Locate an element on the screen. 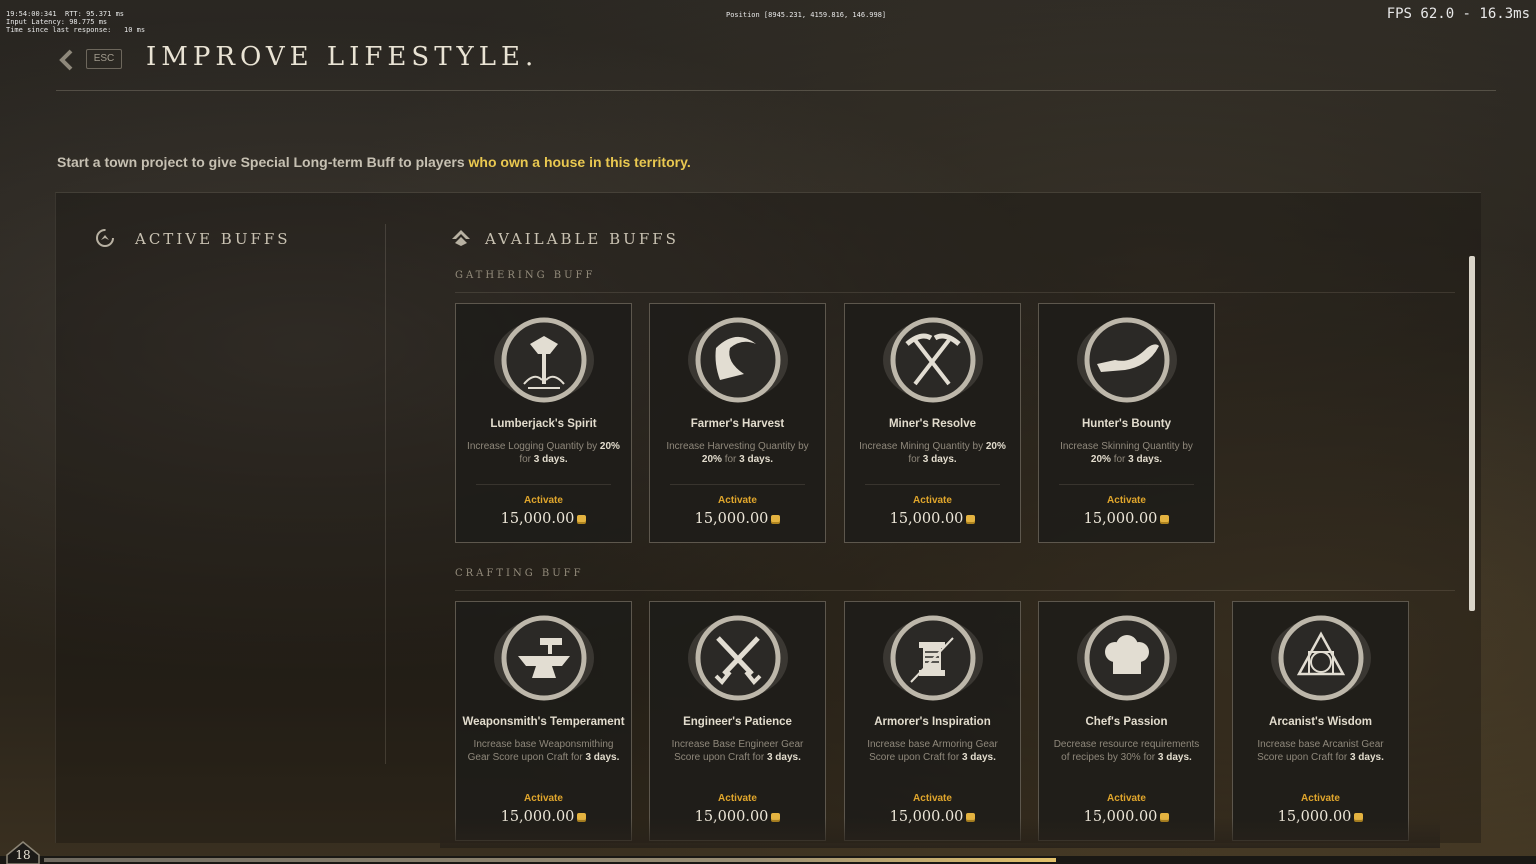 The image size is (1536, 864). anvil-icon is located at coordinates (544, 657).